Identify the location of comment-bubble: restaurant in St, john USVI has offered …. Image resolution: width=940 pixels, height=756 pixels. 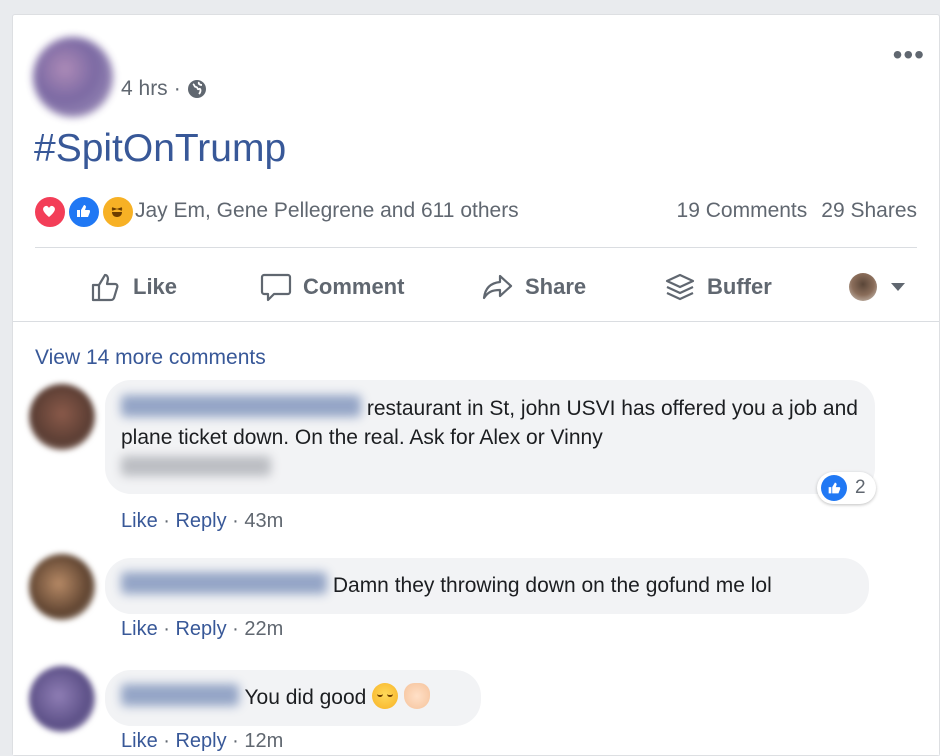
(490, 437).